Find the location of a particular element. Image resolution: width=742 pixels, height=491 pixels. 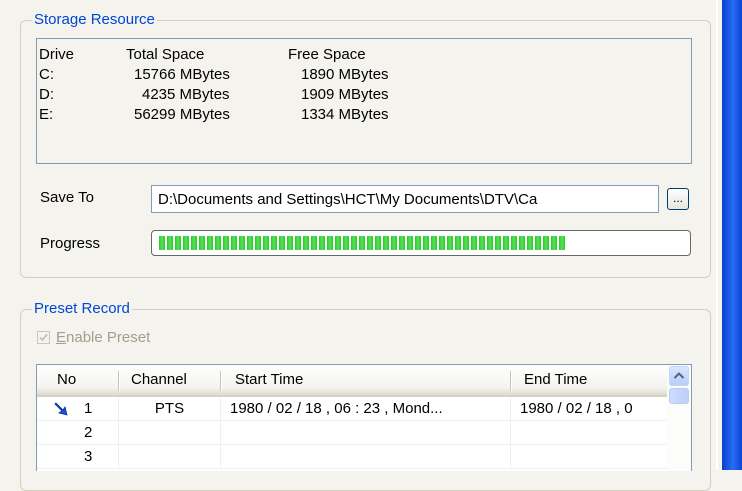

enable-preset-label: Enable Preset is located at coordinates (103, 338).